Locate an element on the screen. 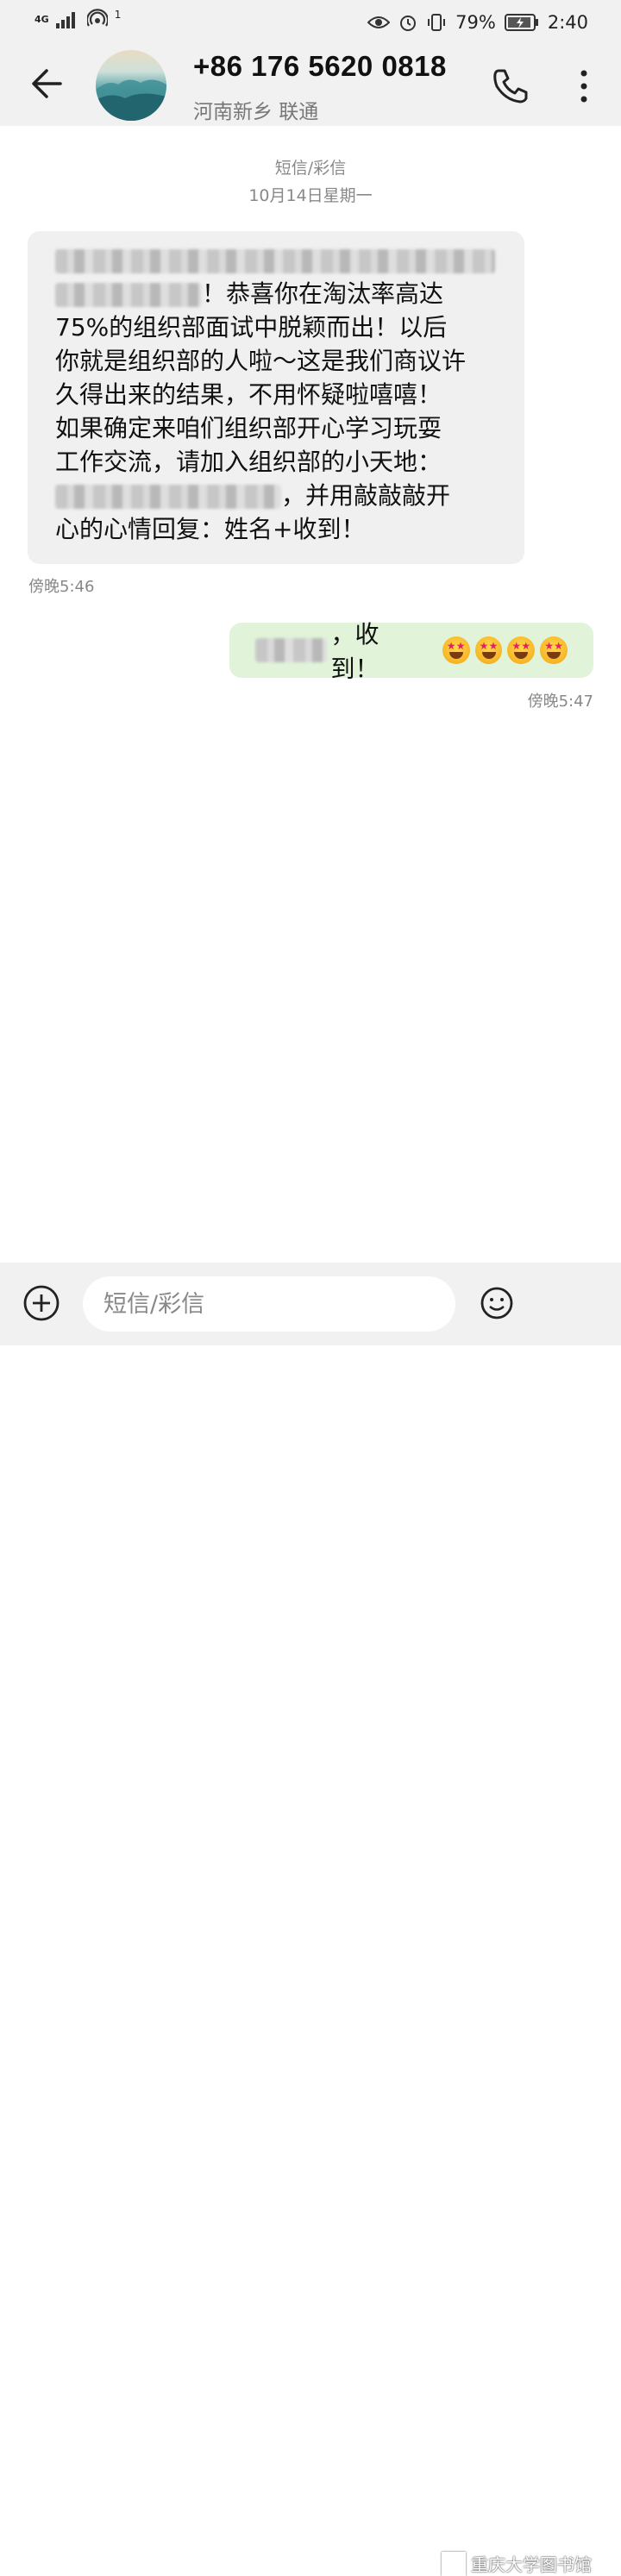 The image size is (621, 2576). message-line: 心的心情回复：姓名+收到！ is located at coordinates (210, 529).